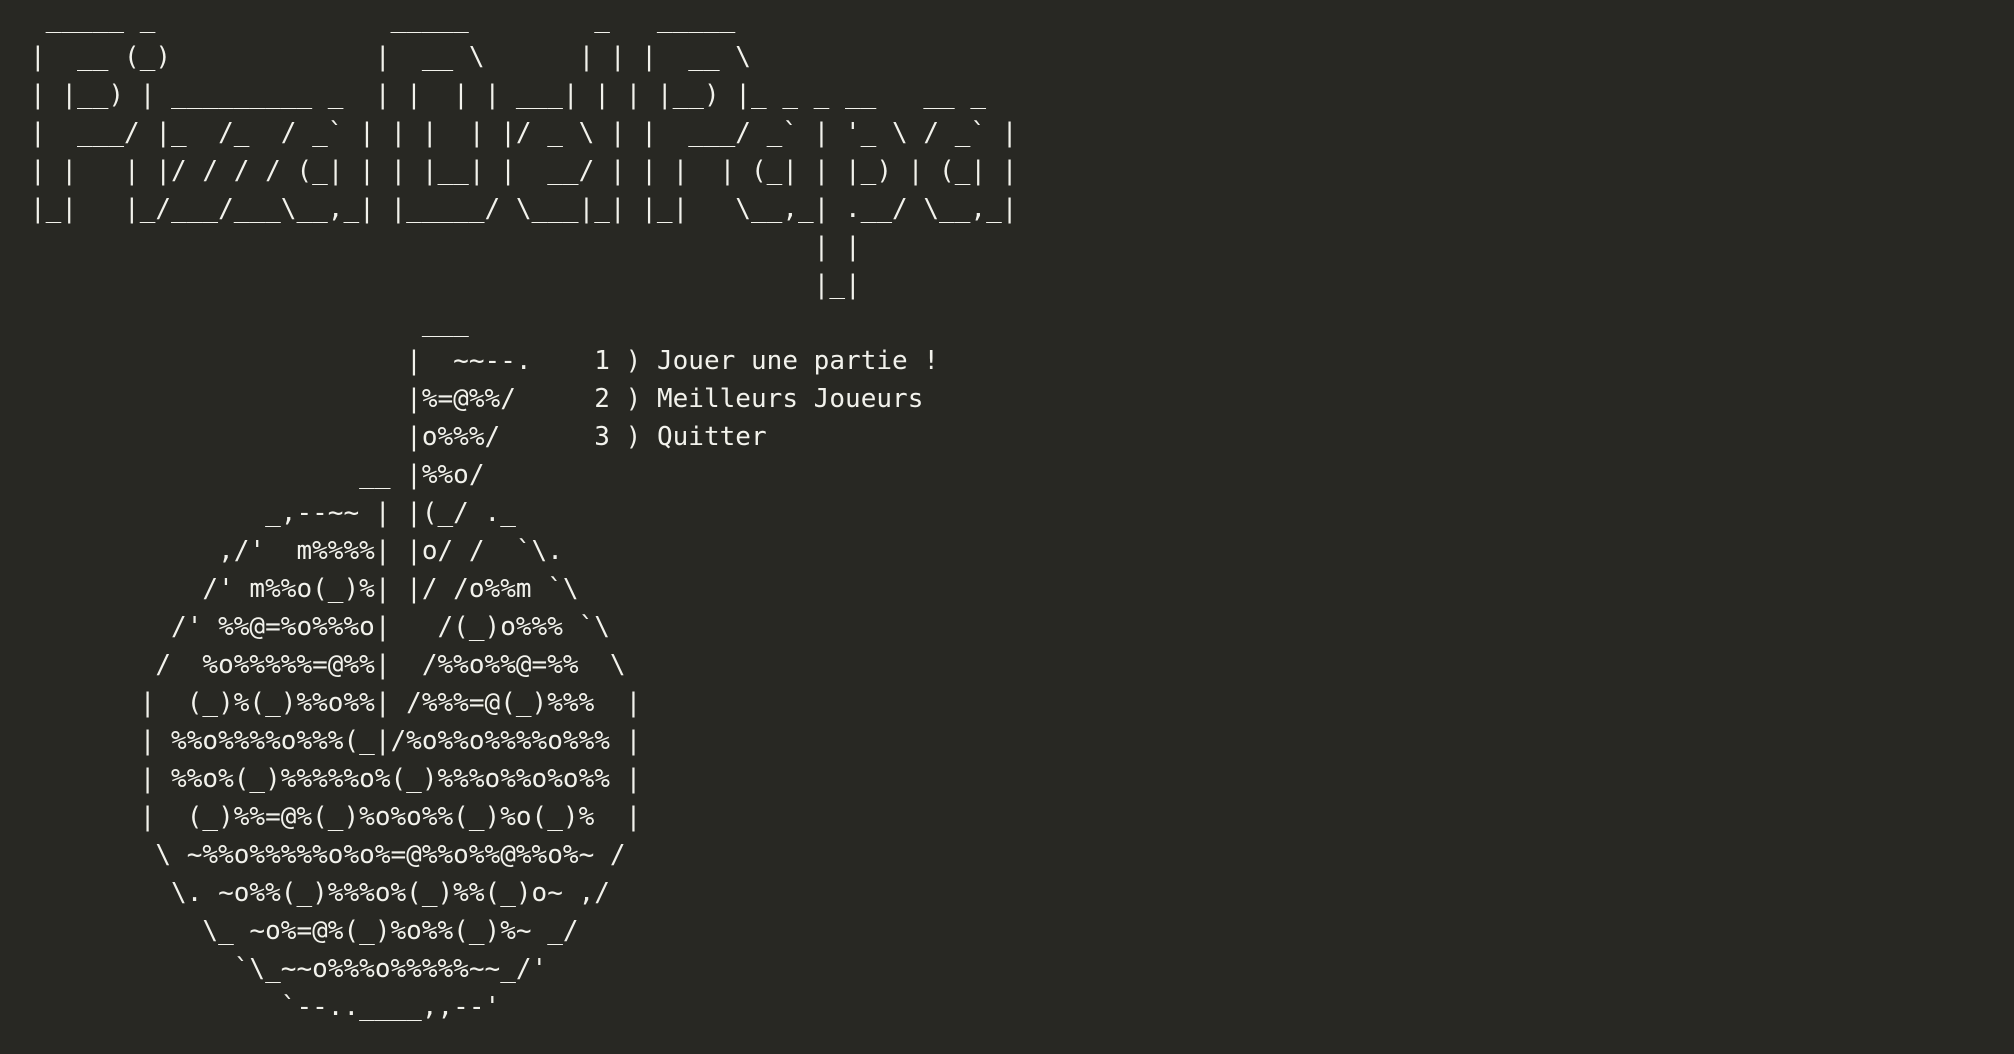  I want to click on pizza-art-line: | %%o%%%%o%%%(_|/%o%%o%%%%o%%% |, so click(523, 741).